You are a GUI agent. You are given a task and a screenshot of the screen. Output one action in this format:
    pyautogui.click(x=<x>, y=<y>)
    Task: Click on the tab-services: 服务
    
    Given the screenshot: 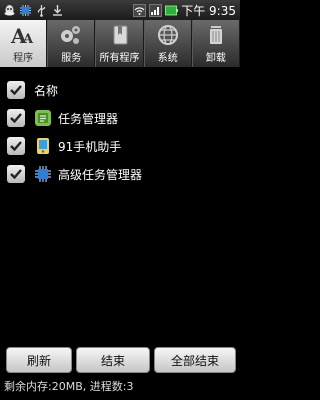 What is the action you would take?
    pyautogui.click(x=71, y=43)
    